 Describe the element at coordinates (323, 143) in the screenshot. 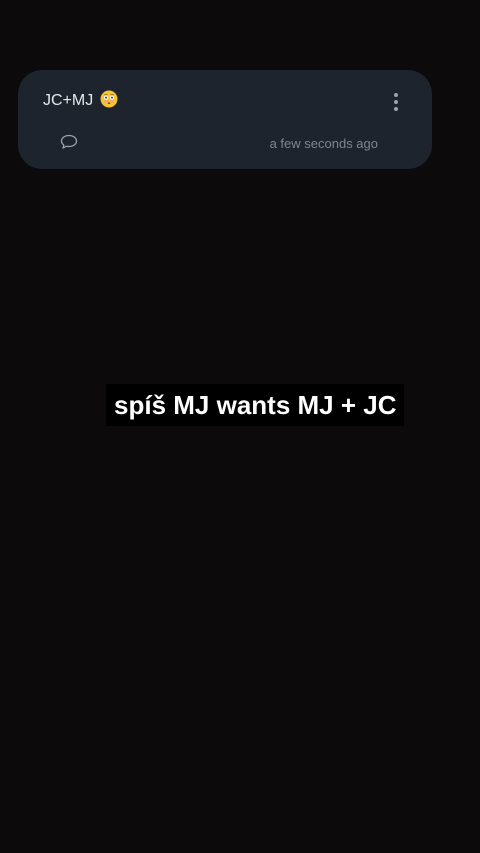

I see `post-timestamp: a few seconds ago` at that location.